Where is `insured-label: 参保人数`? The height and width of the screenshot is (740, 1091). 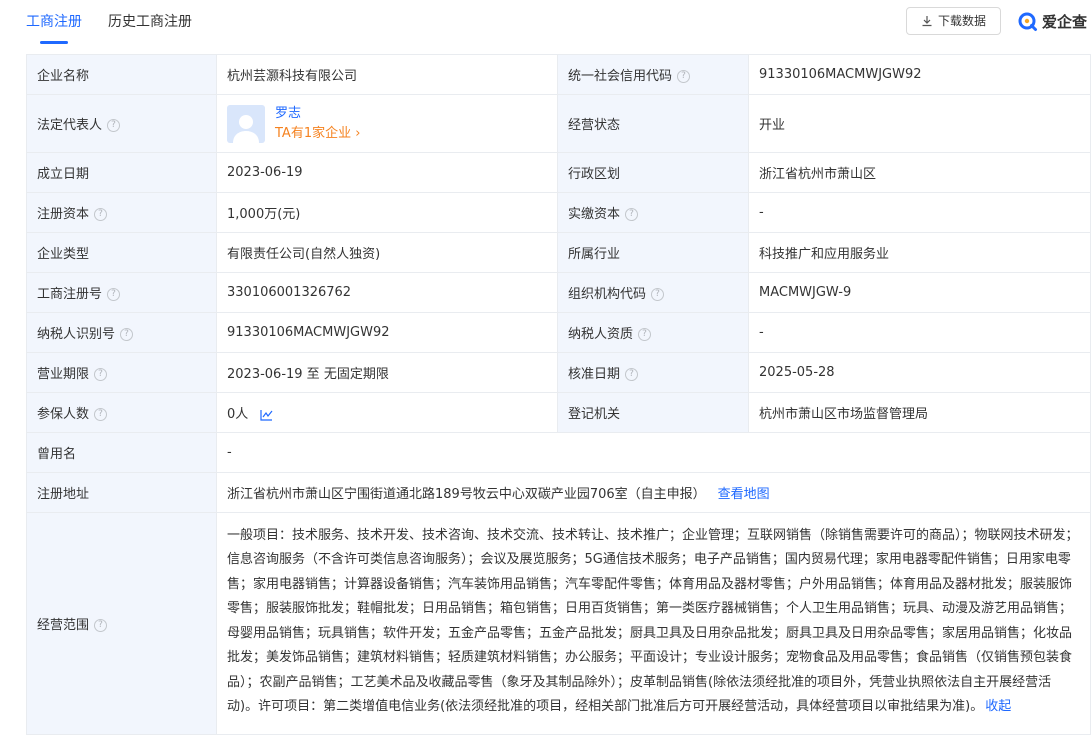
insured-label: 参保人数 is located at coordinates (63, 414).